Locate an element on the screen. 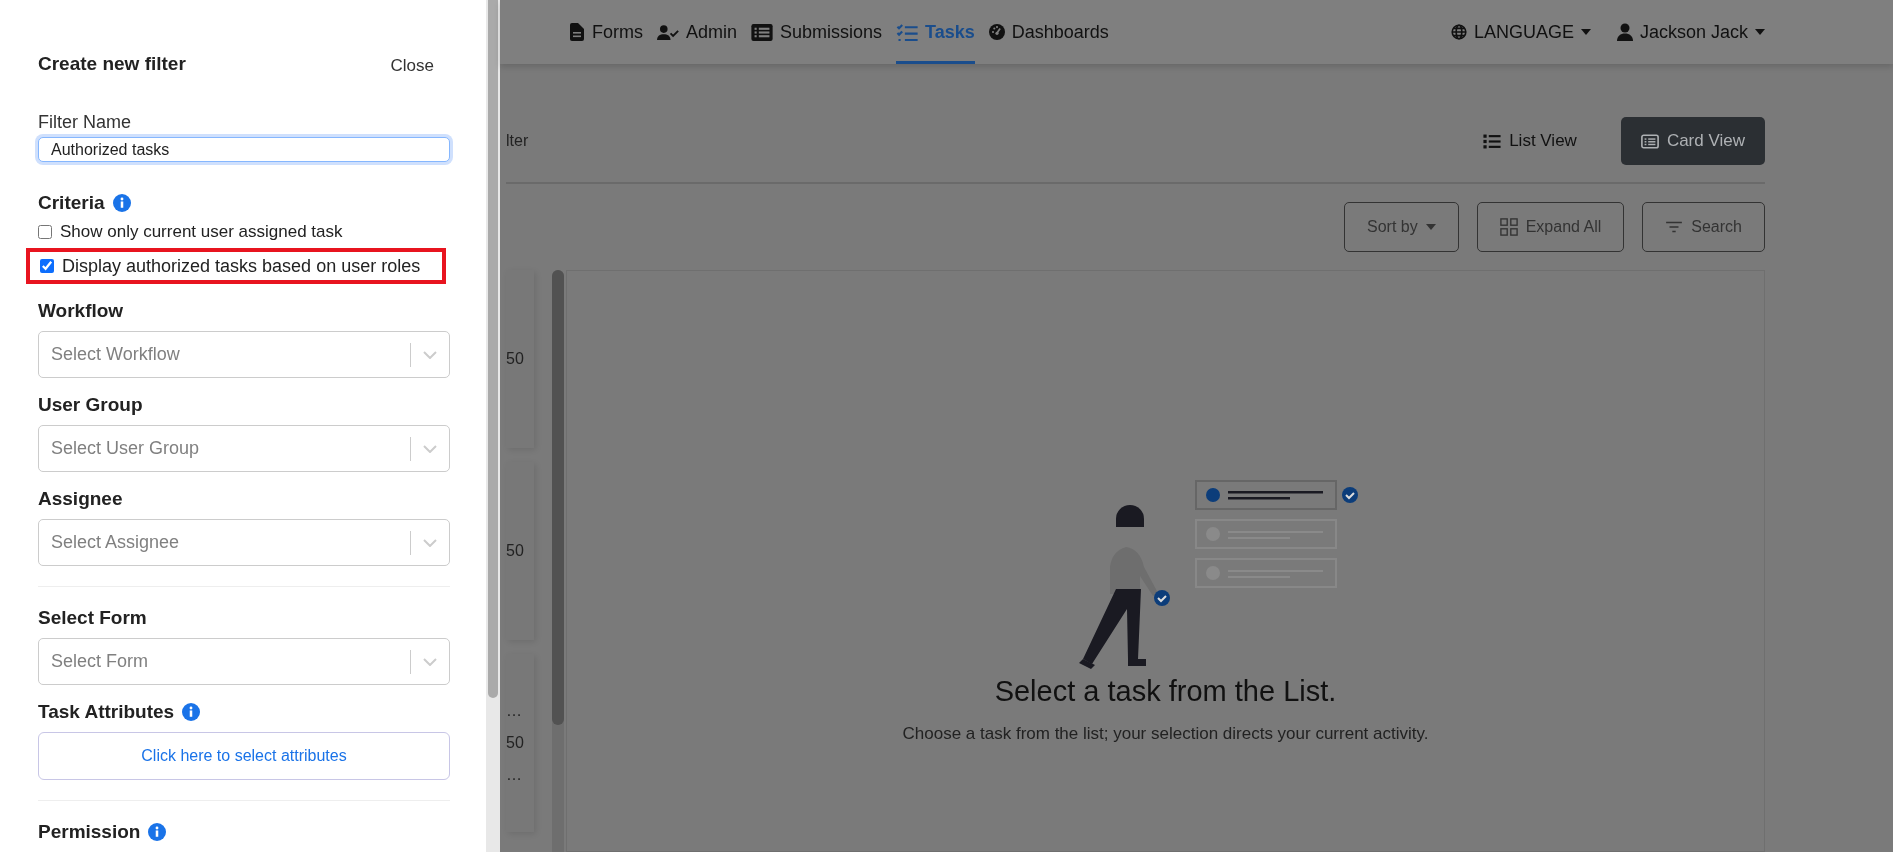  select-placeholder: Select User Group is located at coordinates (126, 448).